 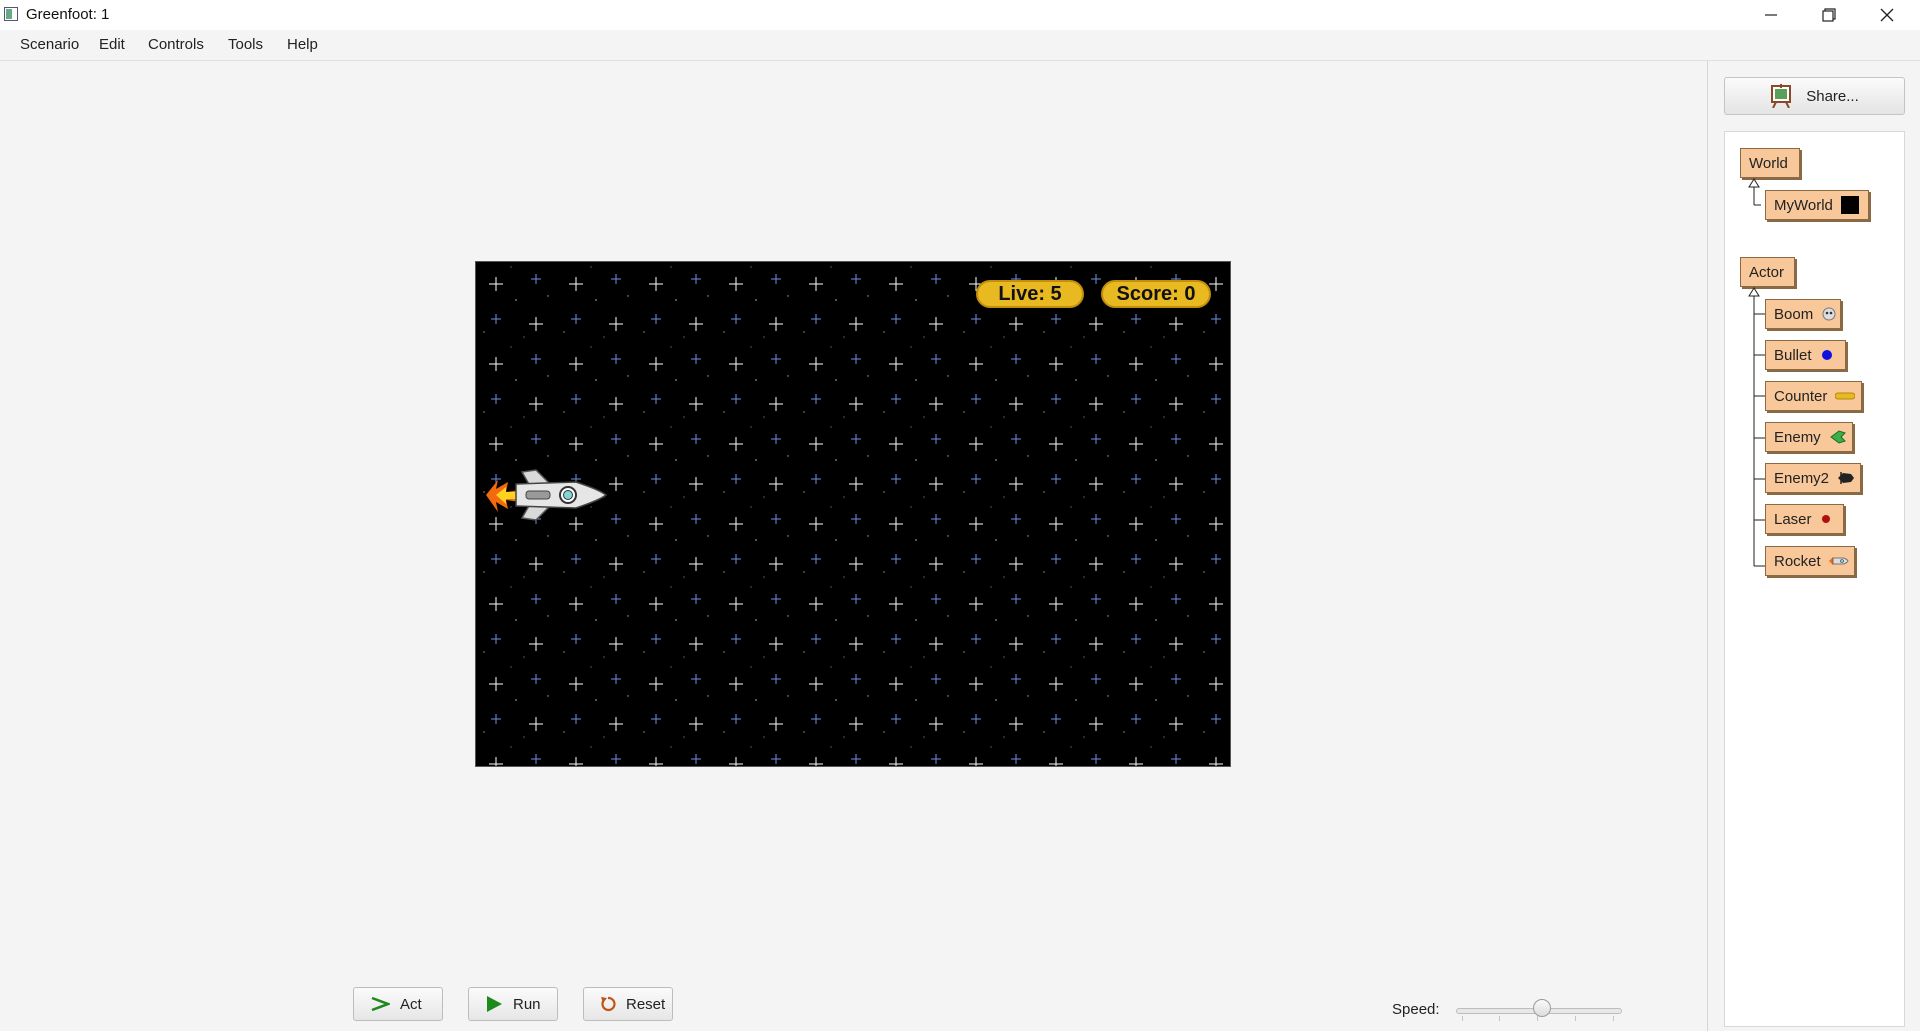 I want to click on black-square-icon, so click(x=1849, y=205).